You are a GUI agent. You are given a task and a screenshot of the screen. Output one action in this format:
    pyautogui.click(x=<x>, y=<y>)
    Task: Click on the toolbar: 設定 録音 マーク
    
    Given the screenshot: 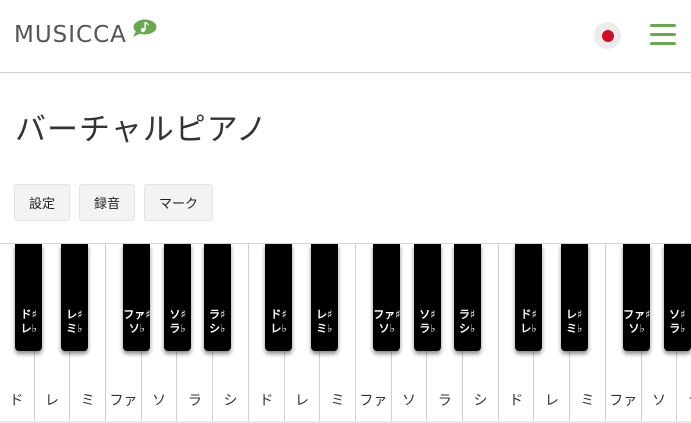 What is the action you would take?
    pyautogui.click(x=118, y=202)
    